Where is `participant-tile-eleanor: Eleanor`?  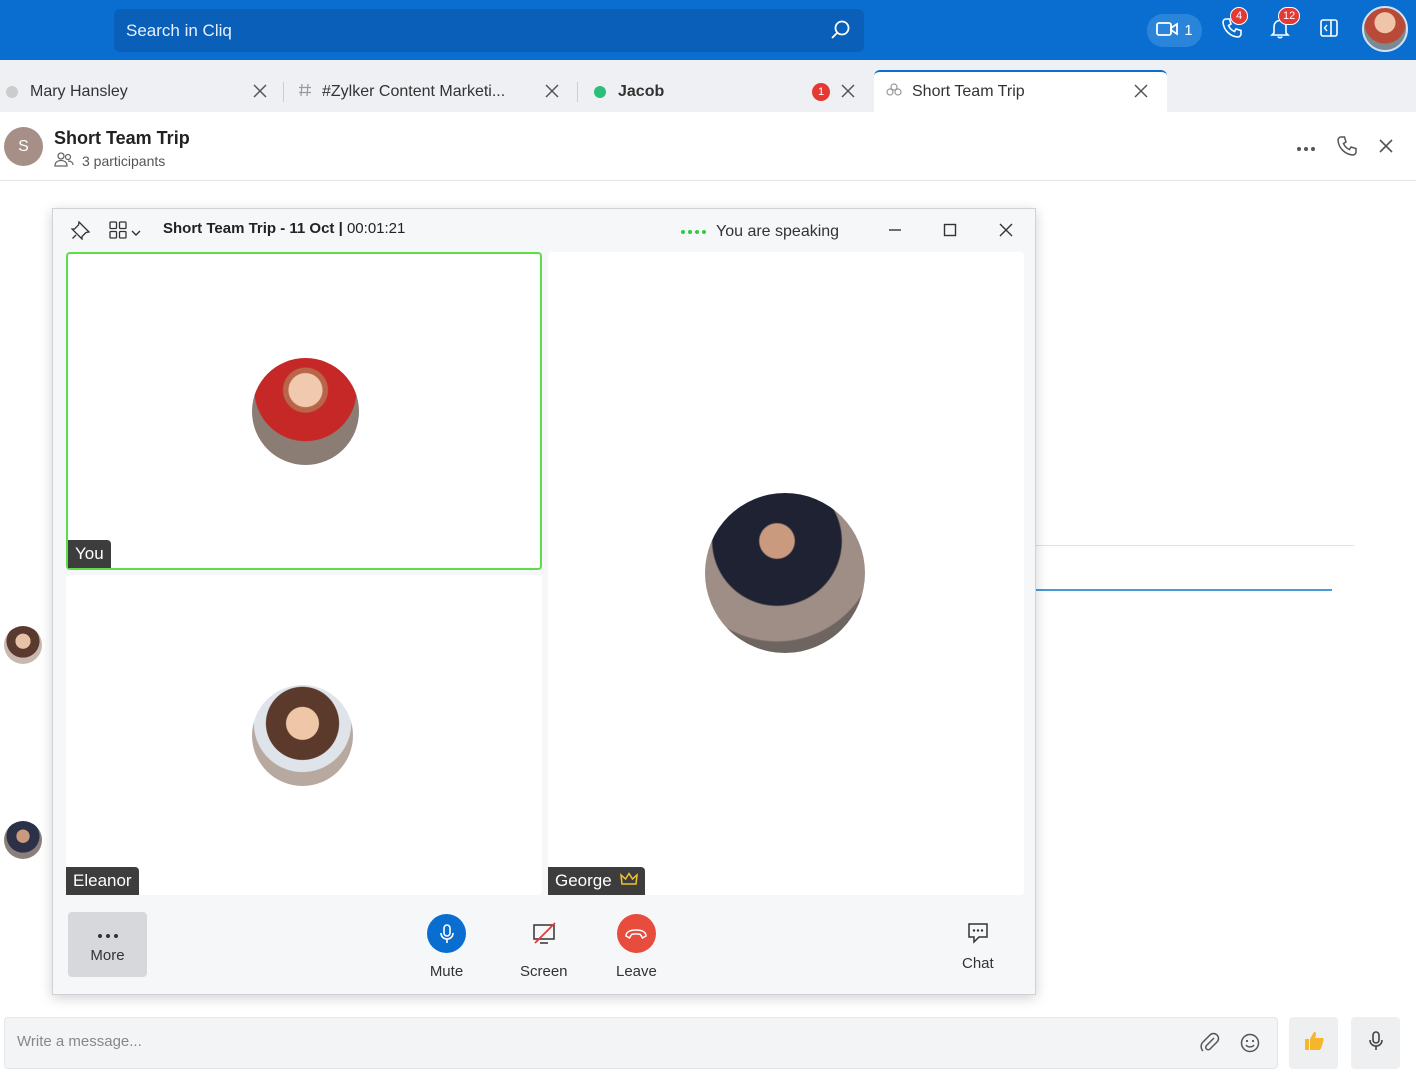 participant-tile-eleanor: Eleanor is located at coordinates (304, 735).